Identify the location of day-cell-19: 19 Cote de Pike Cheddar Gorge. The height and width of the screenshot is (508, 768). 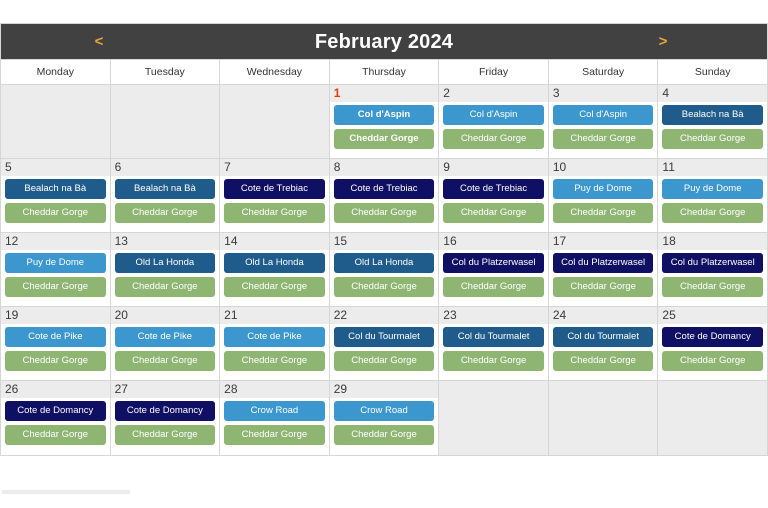
(56, 344).